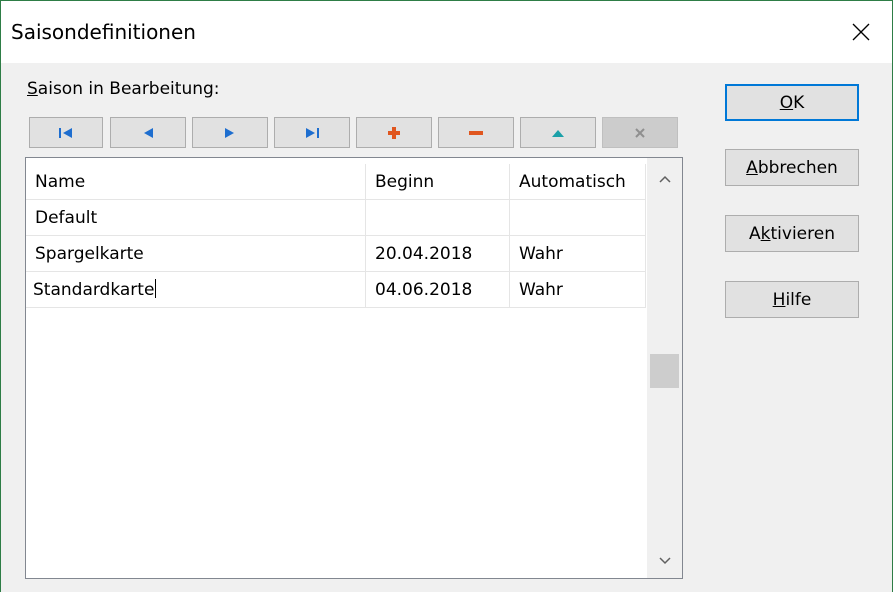  I want to click on x-icon, so click(640, 132).